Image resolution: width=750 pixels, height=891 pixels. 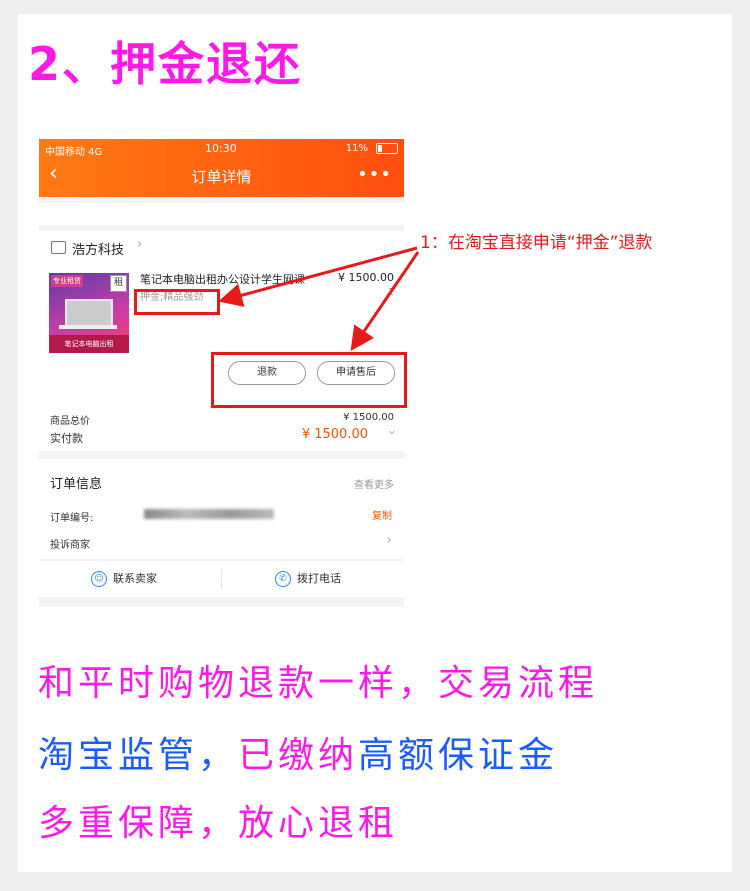 I want to click on caption-line-2: 淘宝监管，已缴纳高额保证金, so click(x=298, y=752).